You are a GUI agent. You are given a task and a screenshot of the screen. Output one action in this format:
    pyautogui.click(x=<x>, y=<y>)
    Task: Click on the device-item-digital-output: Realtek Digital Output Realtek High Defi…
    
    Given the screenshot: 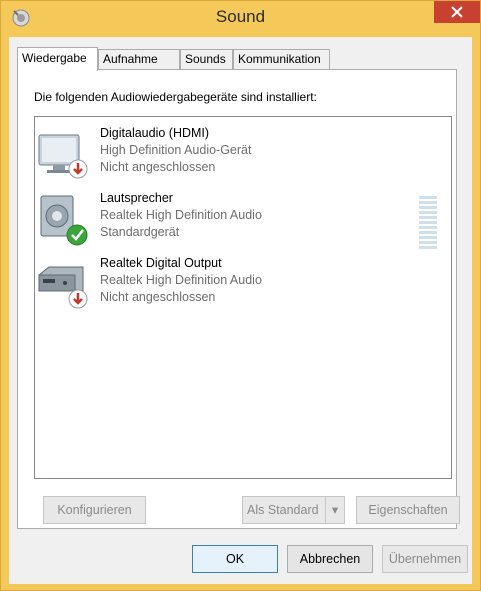 What is the action you would take?
    pyautogui.click(x=243, y=286)
    